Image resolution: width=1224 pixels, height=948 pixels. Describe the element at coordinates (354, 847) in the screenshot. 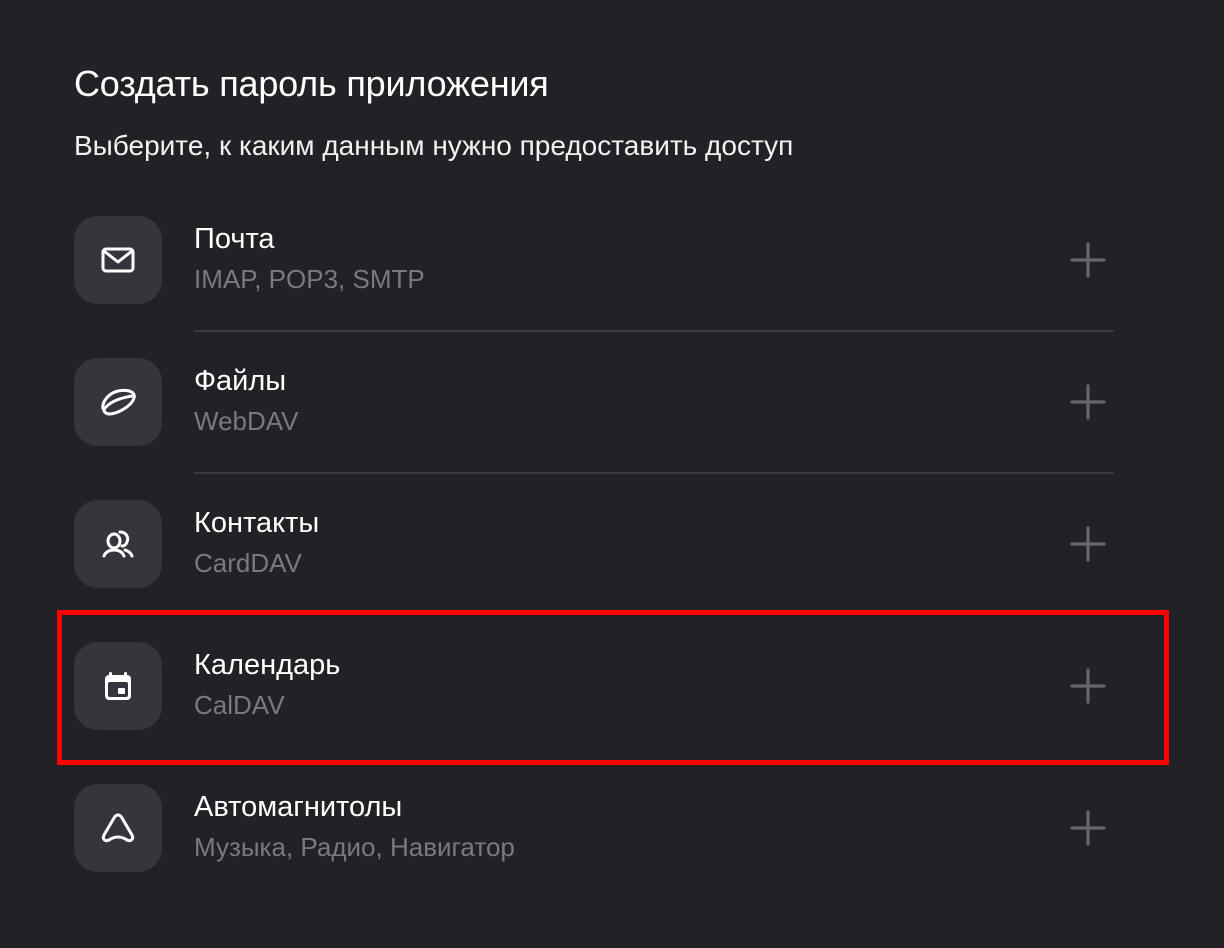

I see `item-subtitle: Музыка, Радио, Навигатор` at that location.